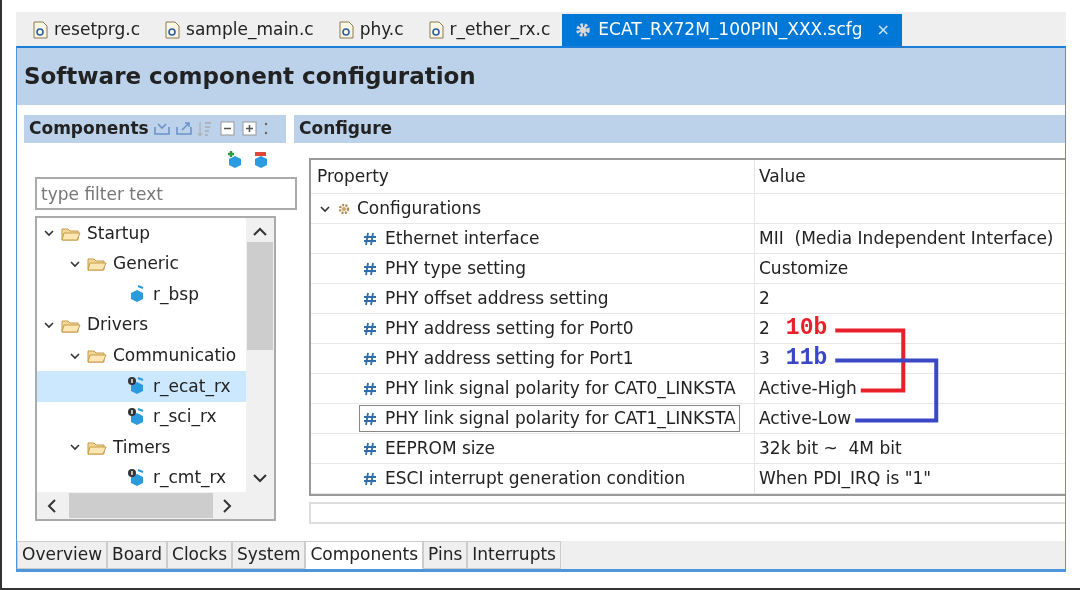 The image size is (1080, 590). What do you see at coordinates (52, 505) in the screenshot?
I see `scroll-left-icon` at bounding box center [52, 505].